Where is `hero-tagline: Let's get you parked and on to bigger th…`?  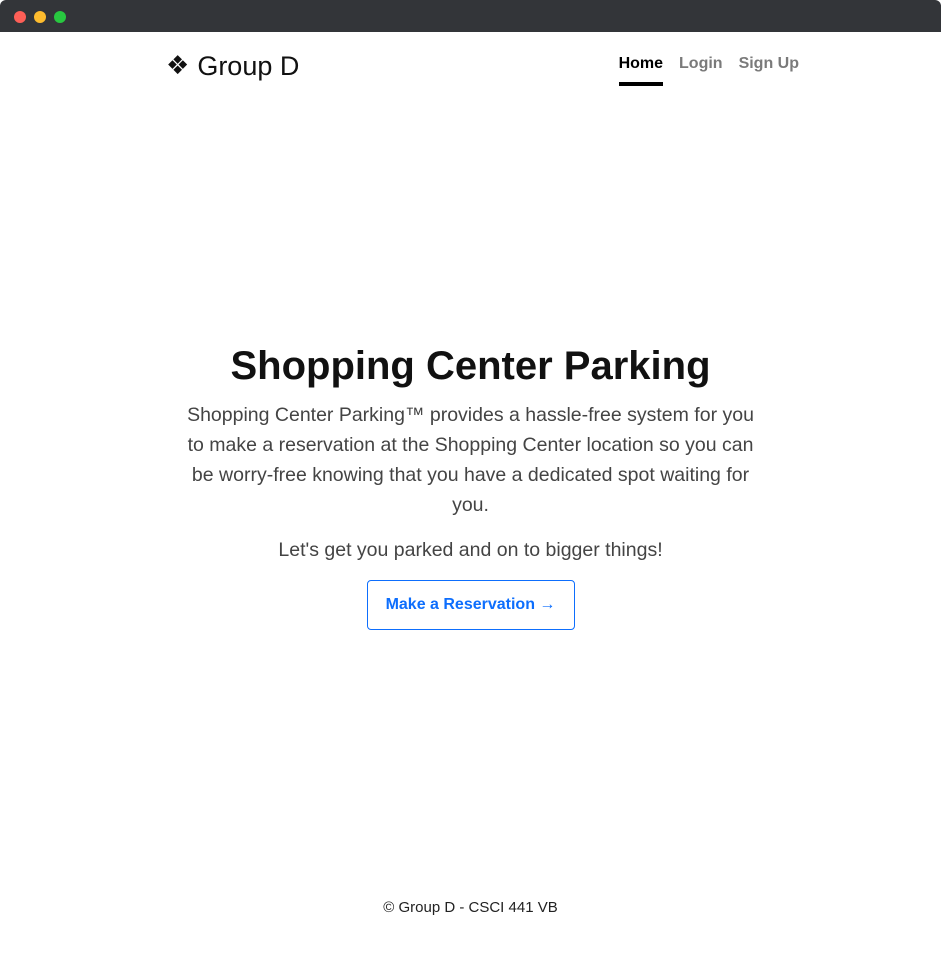
hero-tagline: Let's get you parked and on to bigger th… is located at coordinates (470, 550).